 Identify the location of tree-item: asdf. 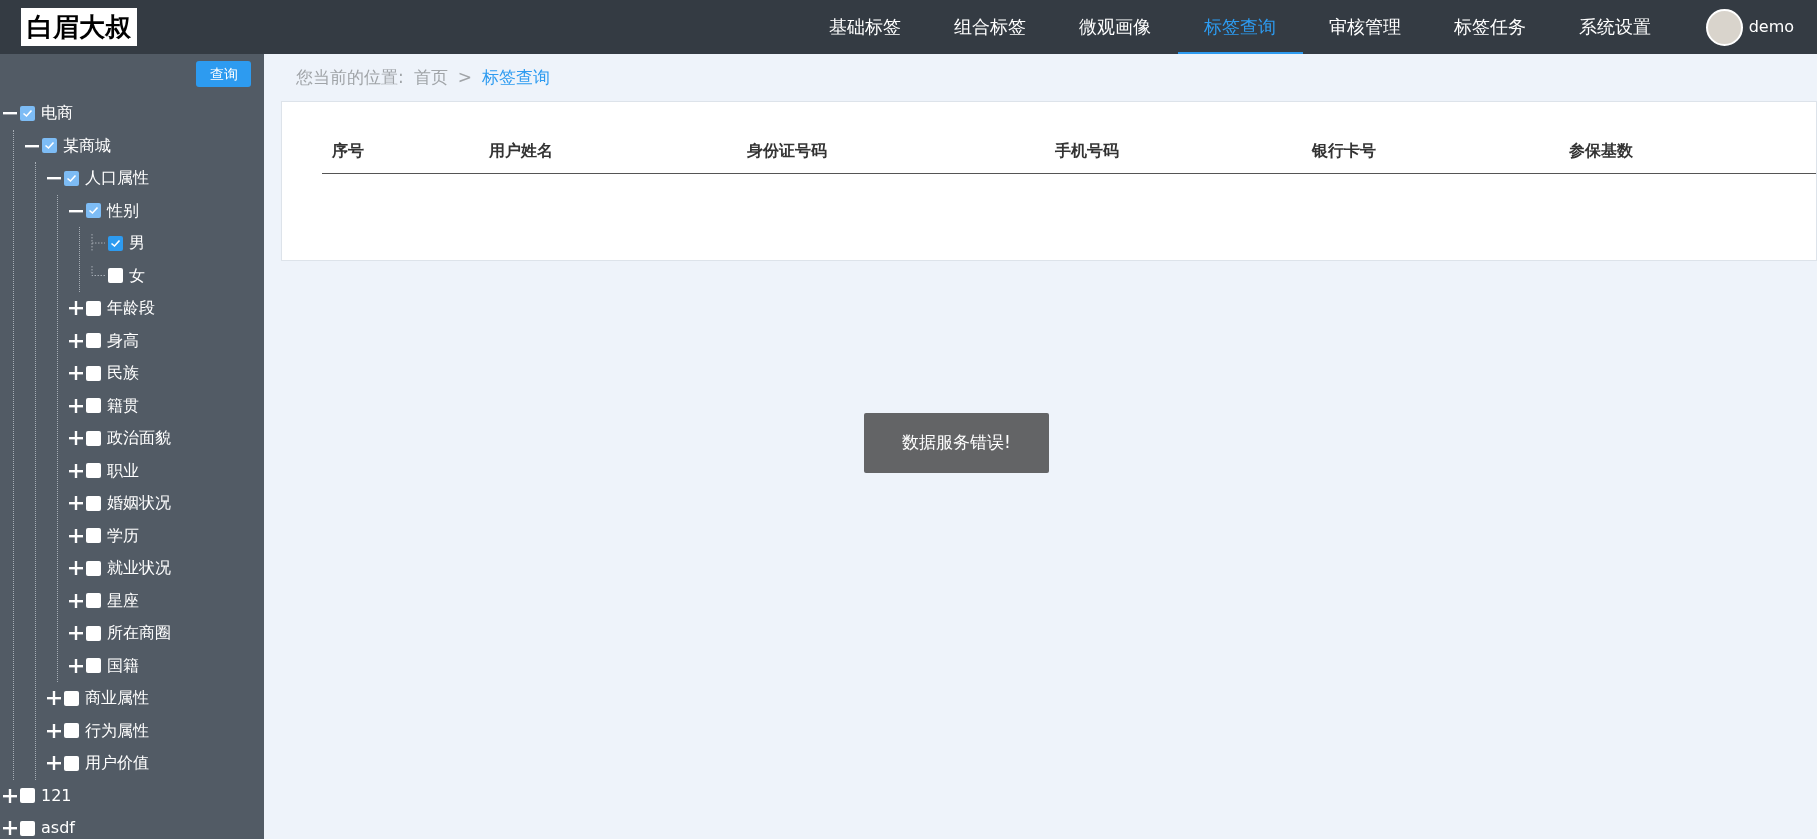
(58, 827).